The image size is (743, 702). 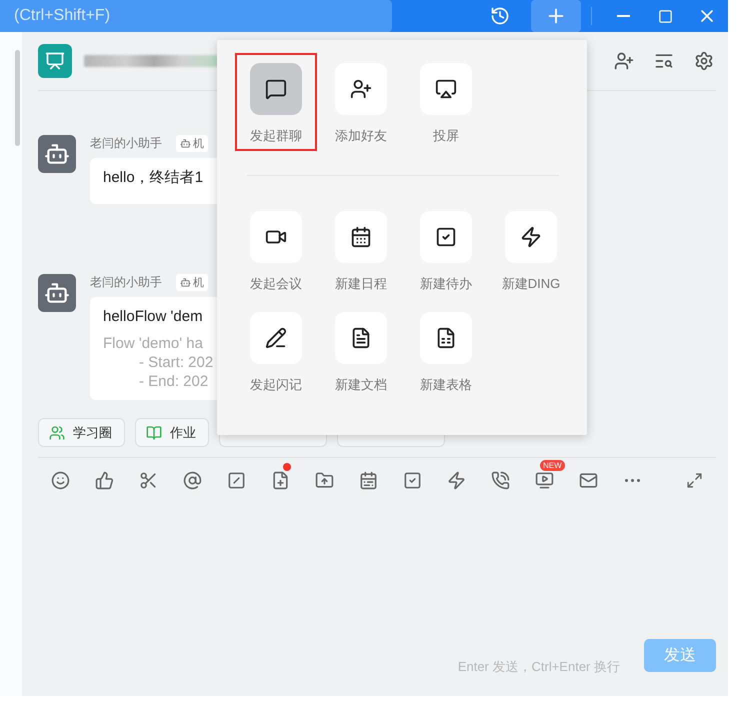 What do you see at coordinates (196, 16) in the screenshot?
I see `search-field: (Ctrl+Shift+F)` at bounding box center [196, 16].